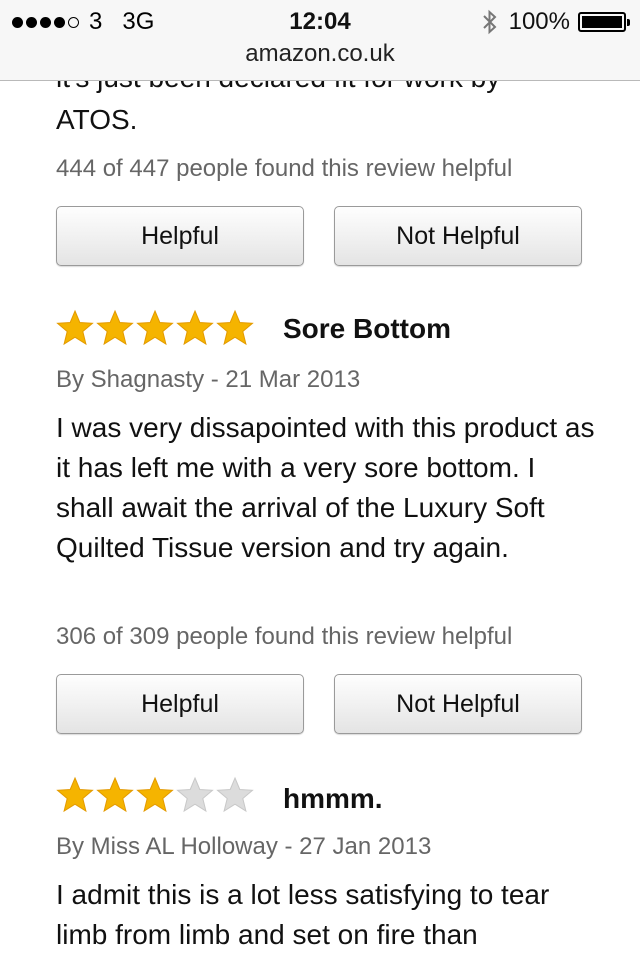 The width and height of the screenshot is (640, 960). What do you see at coordinates (489, 22) in the screenshot?
I see `bluetooth-icon` at bounding box center [489, 22].